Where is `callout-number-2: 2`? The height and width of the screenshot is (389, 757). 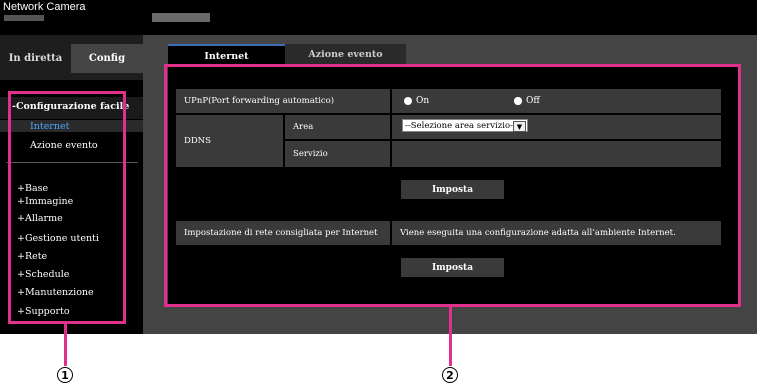
callout-number-2: 2 is located at coordinates (450, 375).